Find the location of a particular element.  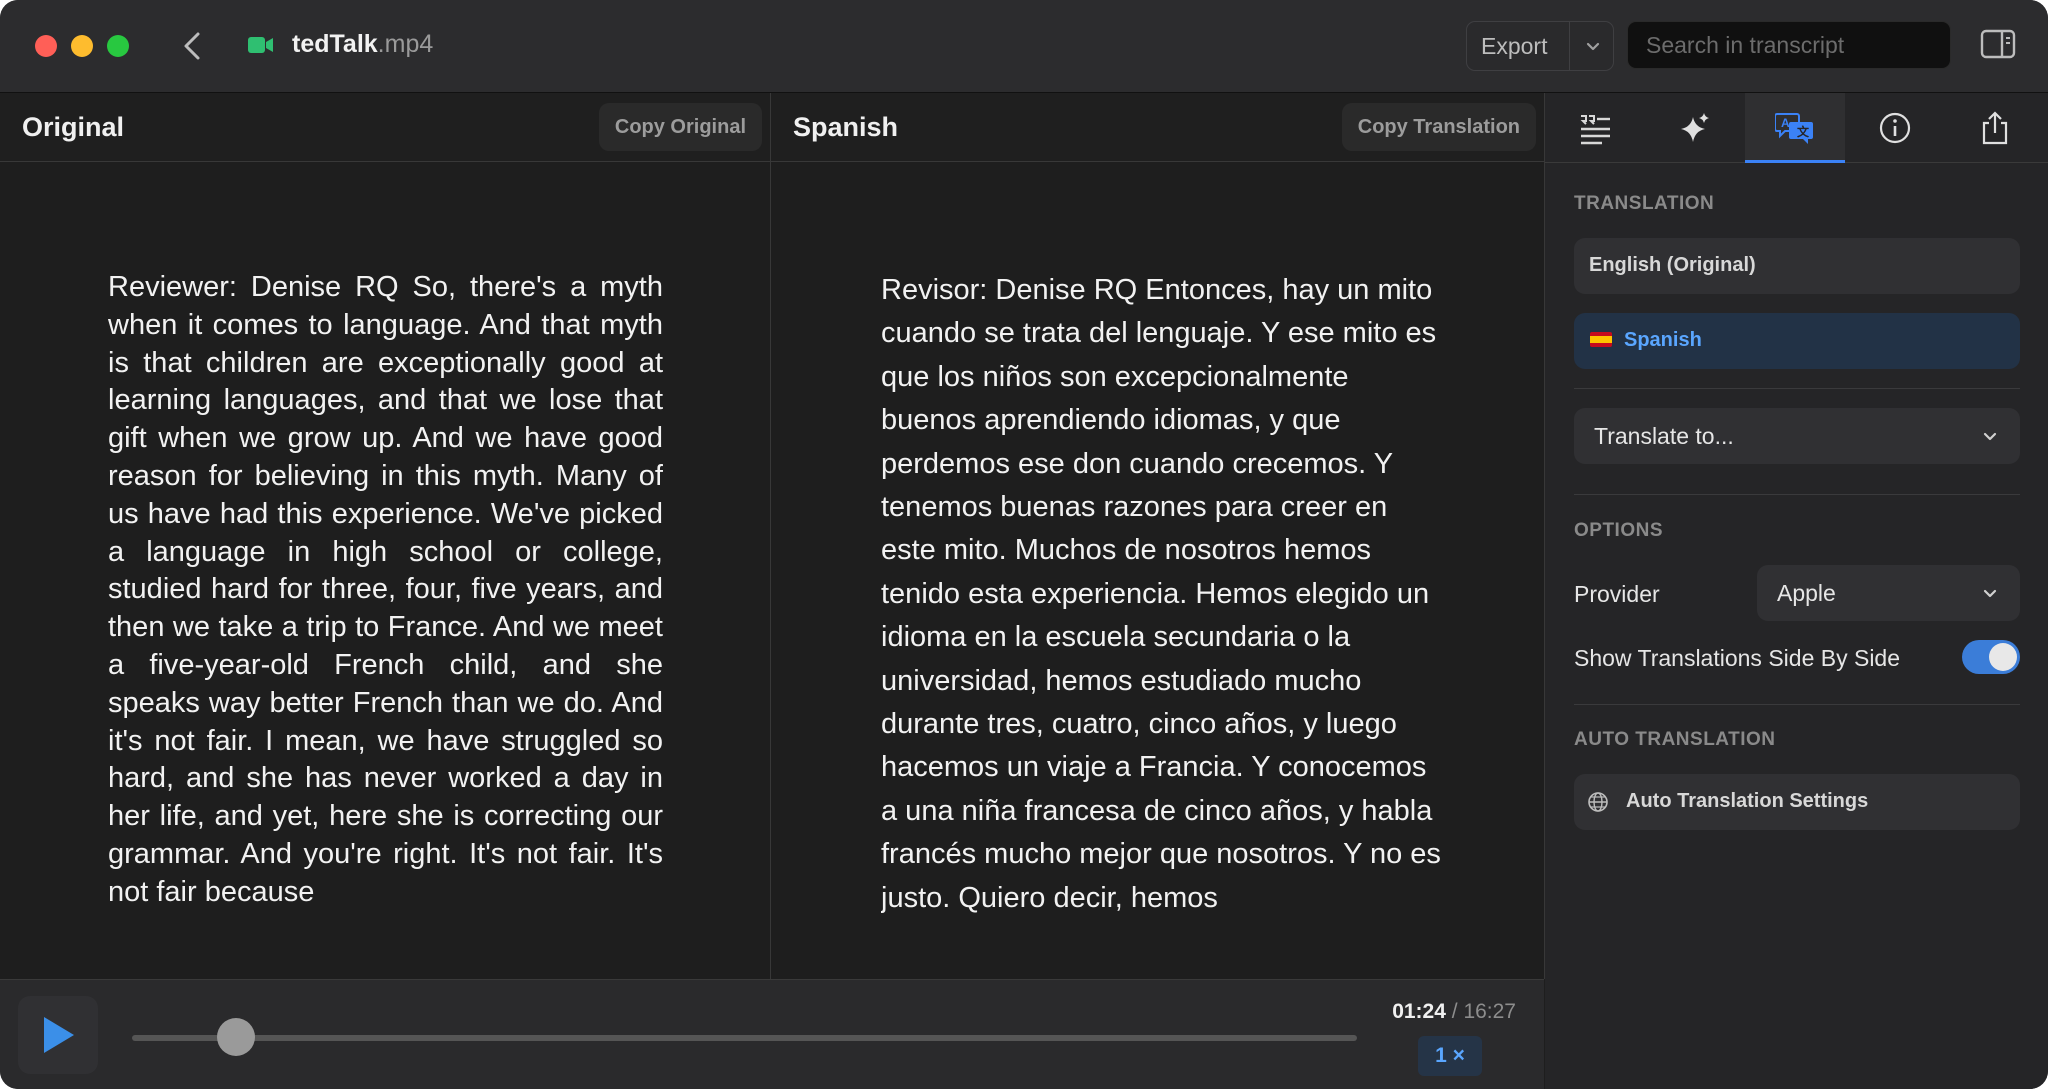

sparkles-icon is located at coordinates (1695, 127).